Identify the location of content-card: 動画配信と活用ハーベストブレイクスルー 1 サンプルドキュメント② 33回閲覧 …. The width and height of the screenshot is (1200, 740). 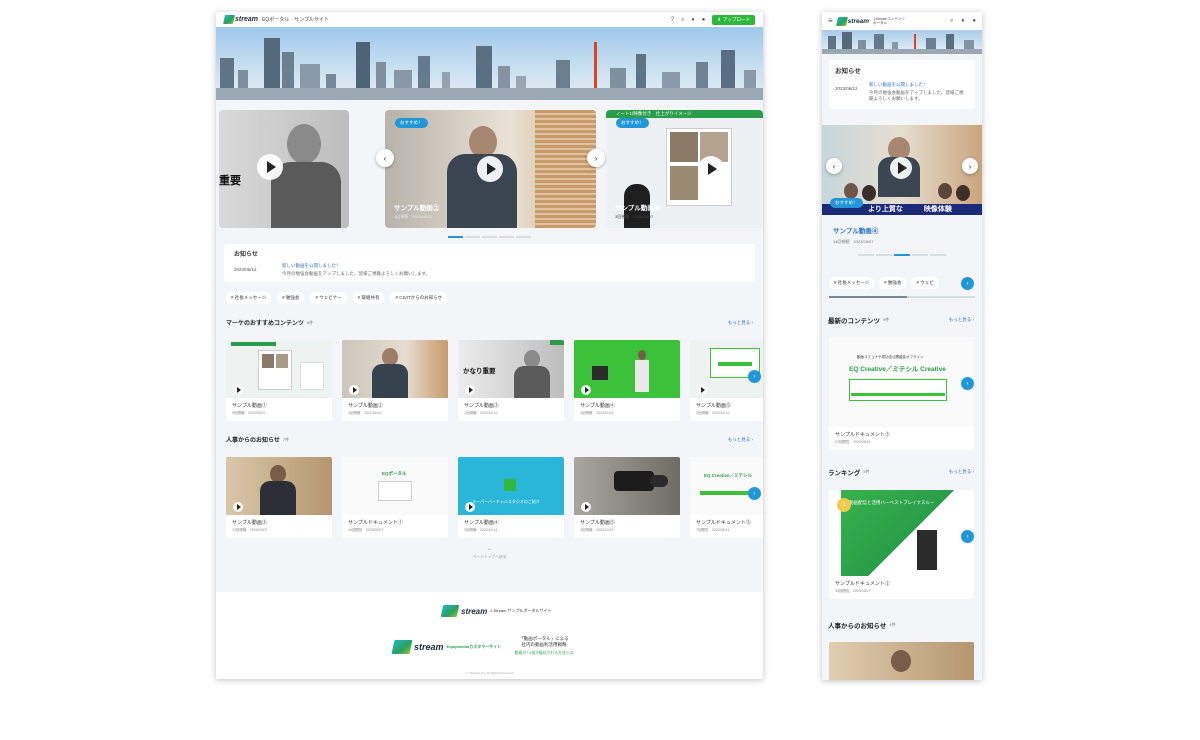
(901, 544).